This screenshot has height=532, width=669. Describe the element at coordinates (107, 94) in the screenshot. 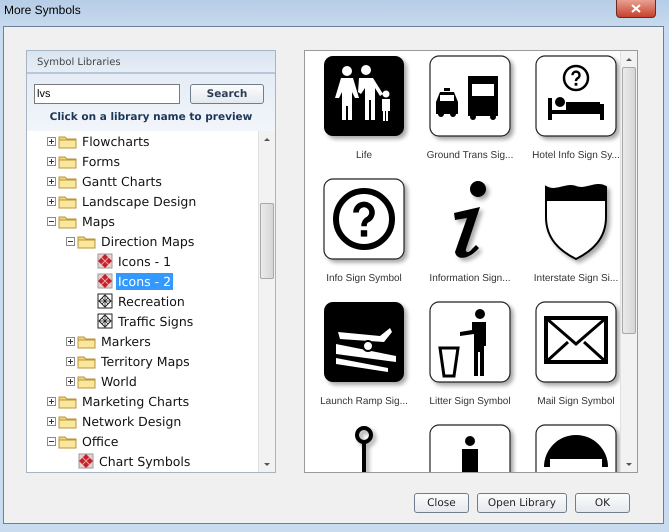

I see `search-field: lvs` at that location.